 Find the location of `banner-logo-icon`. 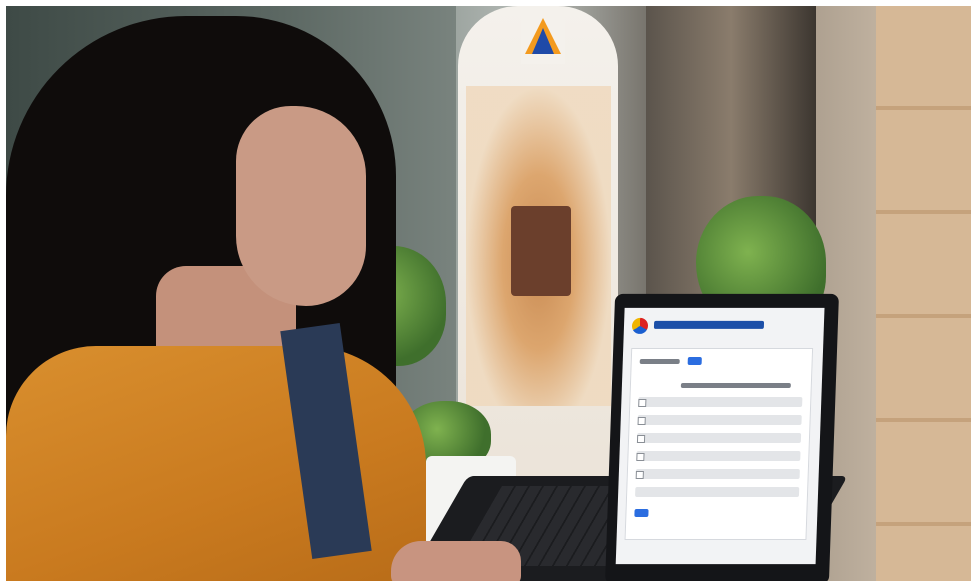

banner-logo-icon is located at coordinates (543, 39).